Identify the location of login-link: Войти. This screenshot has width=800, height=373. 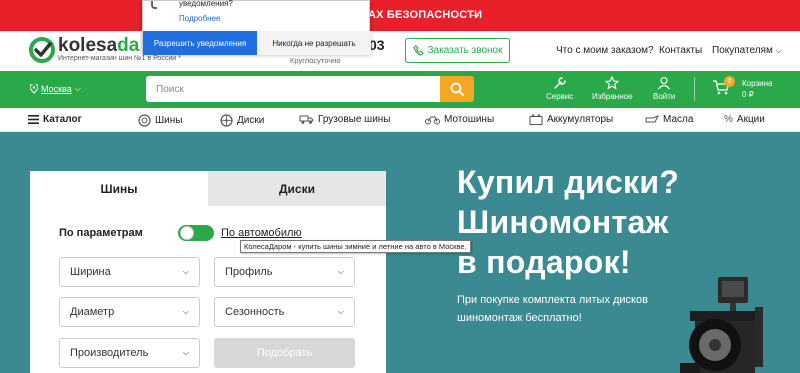
(664, 88).